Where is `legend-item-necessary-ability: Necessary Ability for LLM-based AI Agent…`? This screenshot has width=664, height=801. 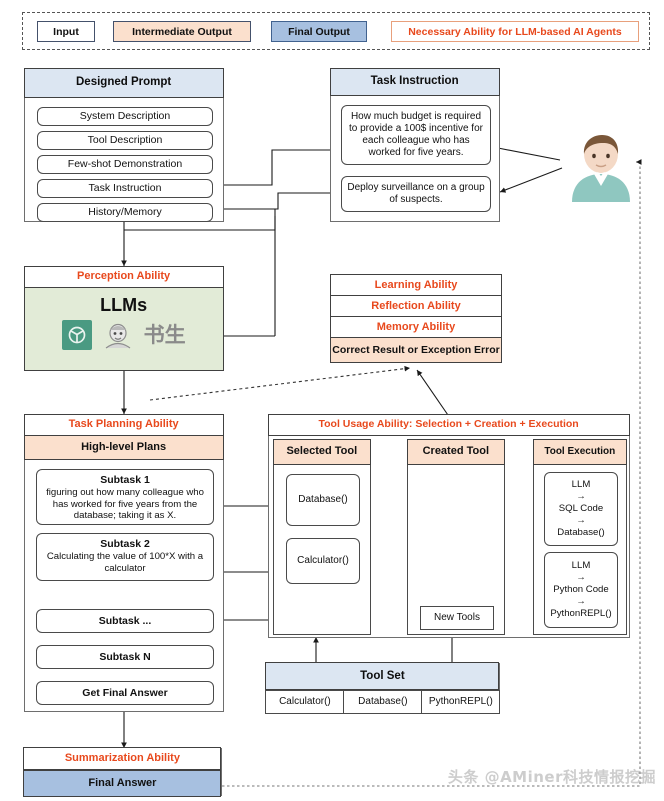
legend-item-necessary-ability: Necessary Ability for LLM-based AI Agent… is located at coordinates (515, 31).